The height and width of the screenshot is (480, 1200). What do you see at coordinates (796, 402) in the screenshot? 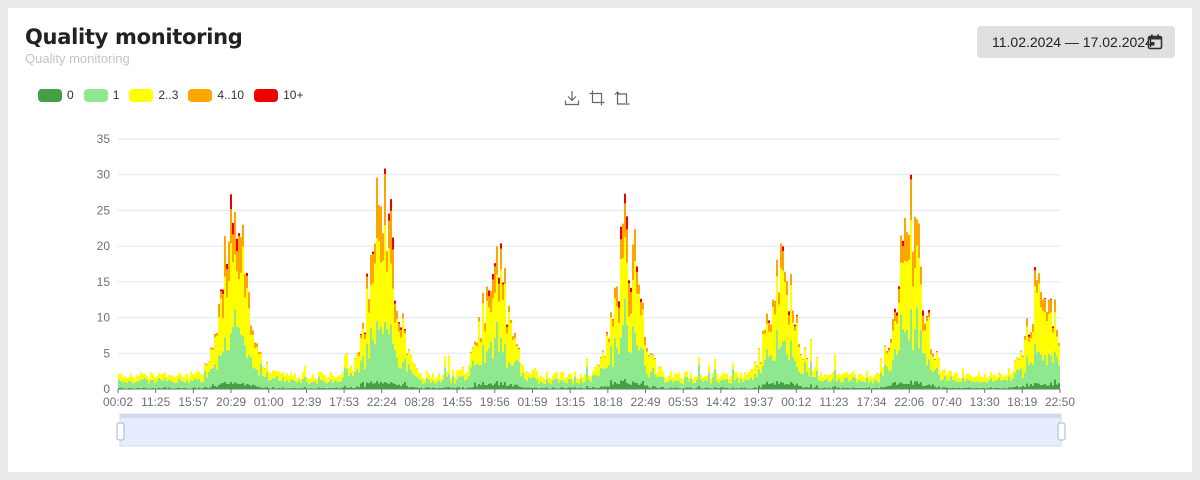
I see `x-tick-label: 00:12` at bounding box center [796, 402].